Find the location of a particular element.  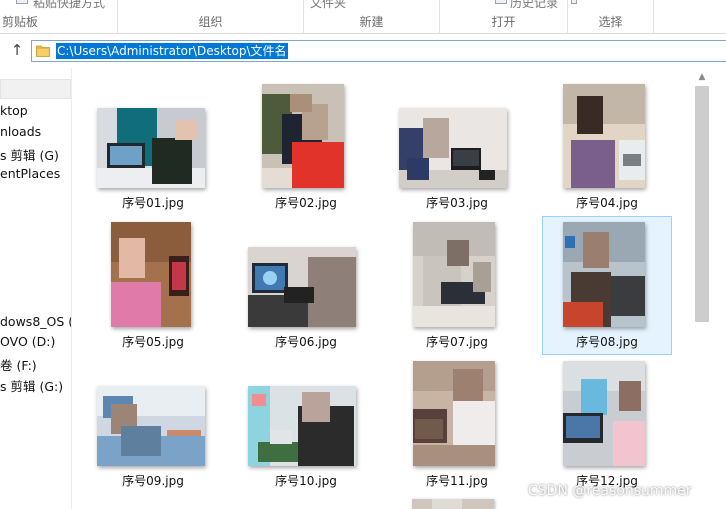

file-tile: 序号11.jpg is located at coordinates (457, 424).